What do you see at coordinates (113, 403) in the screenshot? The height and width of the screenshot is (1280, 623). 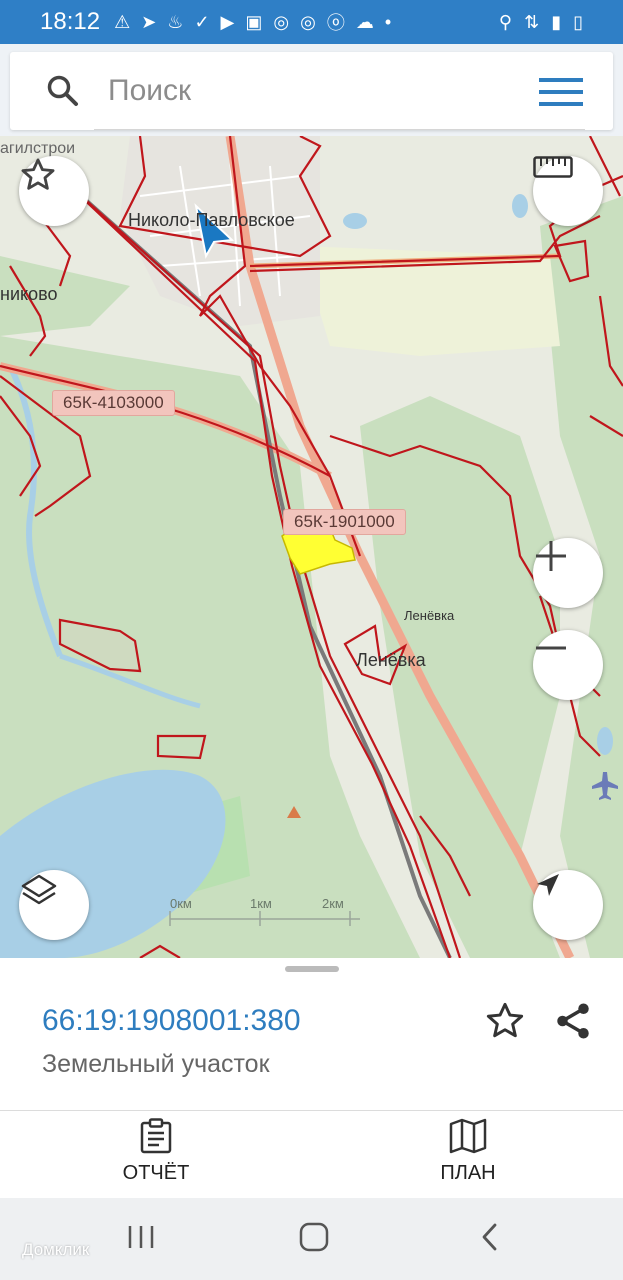 I see `road-label: 65К-4103000` at bounding box center [113, 403].